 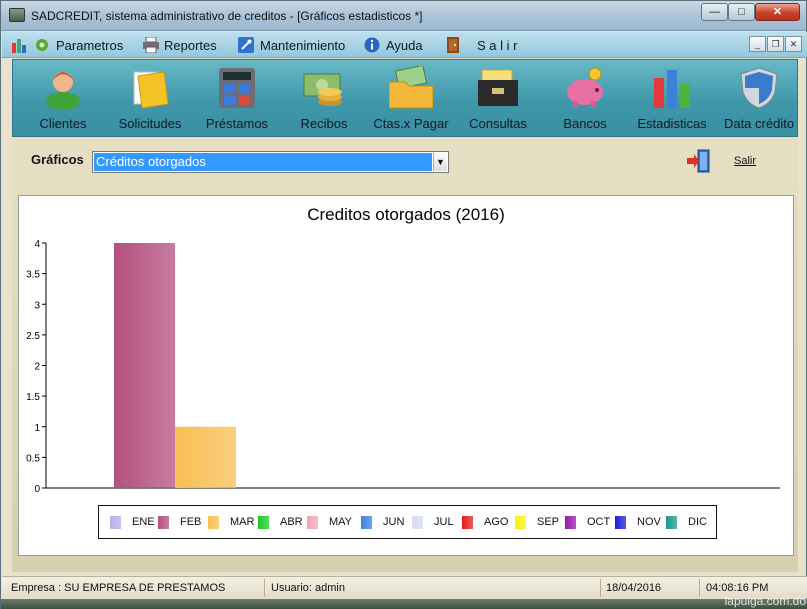 I want to click on toolbar-ctas-pagar-button: Ctas.x Pagar, so click(x=411, y=99).